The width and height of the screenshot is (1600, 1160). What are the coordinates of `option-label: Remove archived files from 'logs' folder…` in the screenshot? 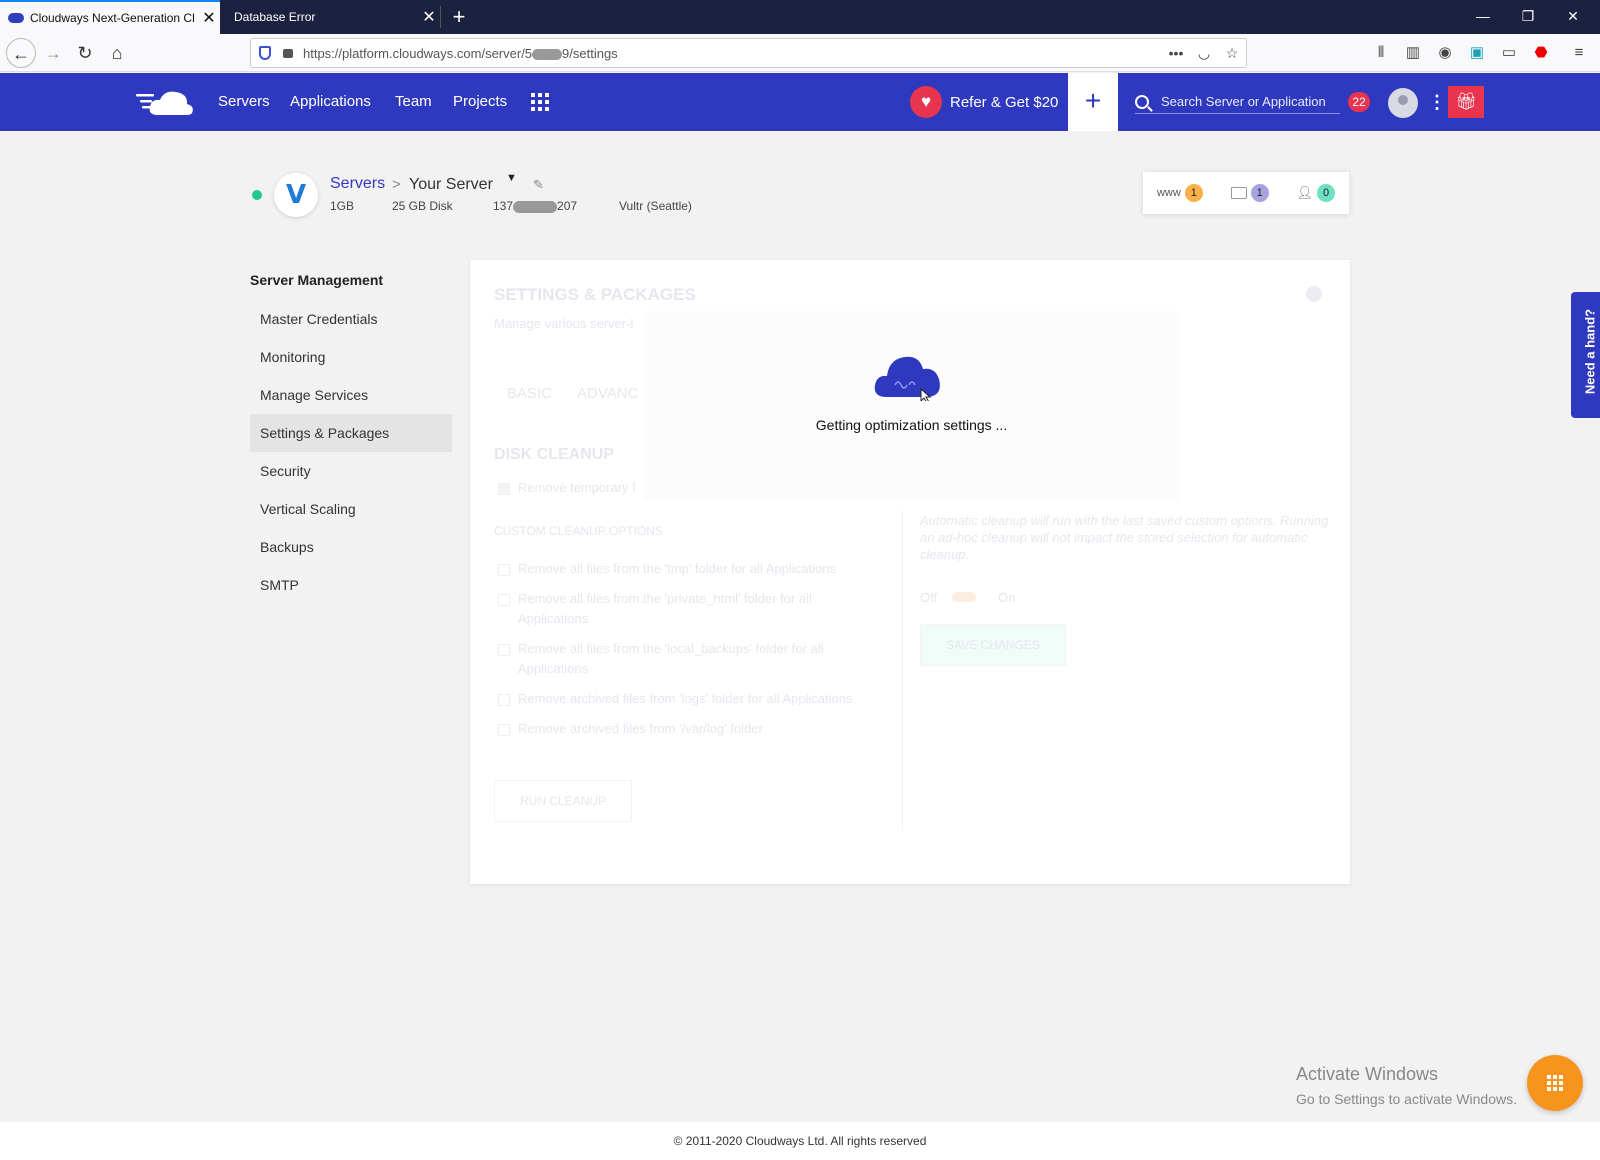 It's located at (685, 698).